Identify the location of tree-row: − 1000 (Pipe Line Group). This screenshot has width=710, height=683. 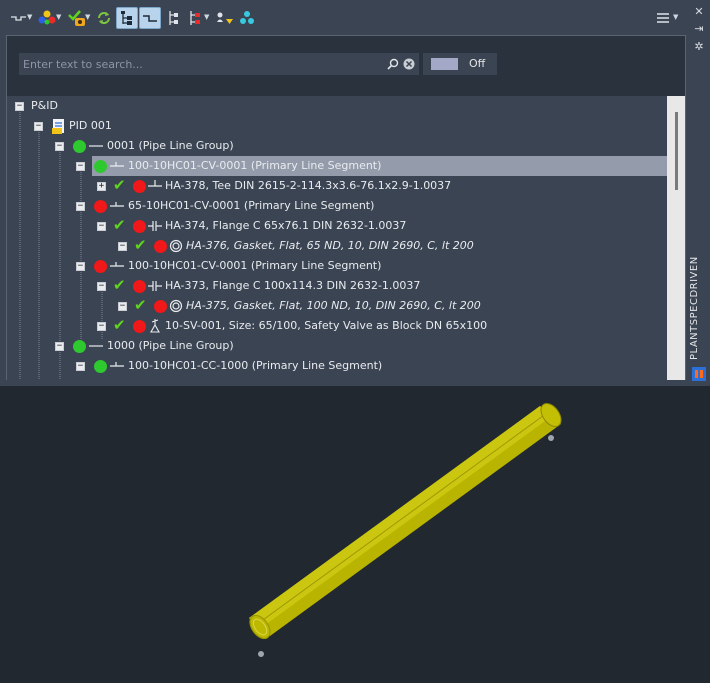
(337, 346).